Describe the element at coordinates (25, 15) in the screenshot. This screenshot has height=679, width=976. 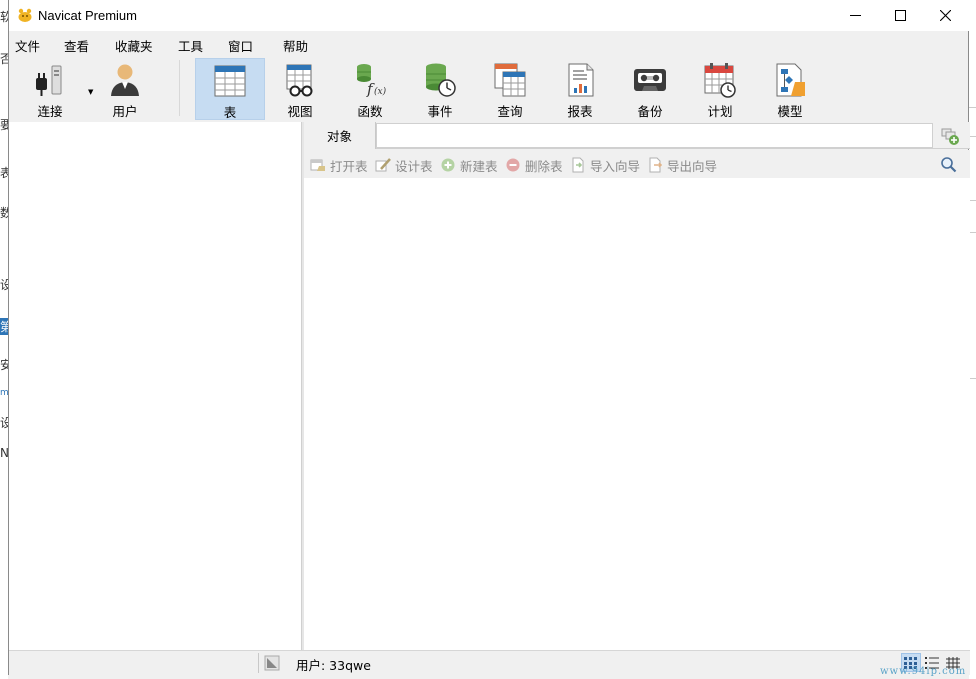
I see `navicat-logo-icon` at that location.